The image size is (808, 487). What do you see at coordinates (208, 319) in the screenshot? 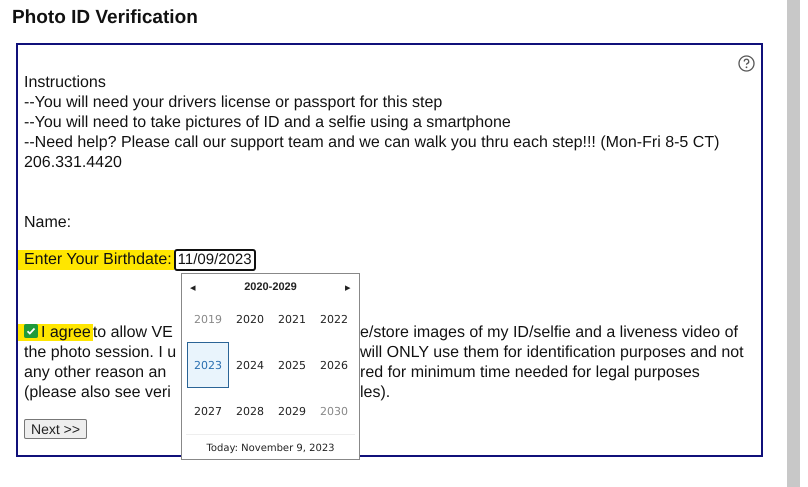
I see `year-option: 2019` at bounding box center [208, 319].